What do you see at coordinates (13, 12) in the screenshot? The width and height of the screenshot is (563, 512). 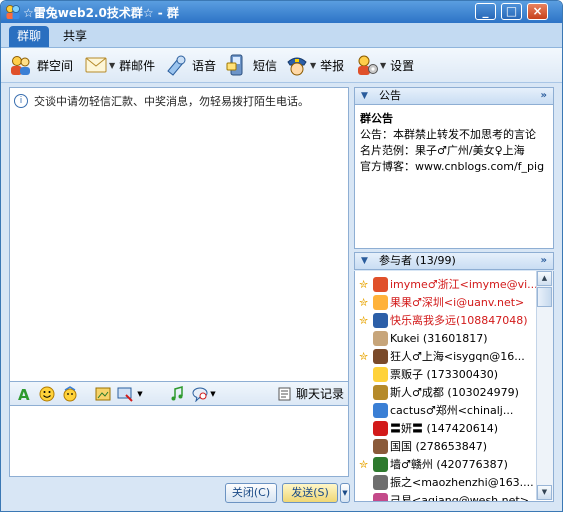 I see `group-icon` at bounding box center [13, 12].